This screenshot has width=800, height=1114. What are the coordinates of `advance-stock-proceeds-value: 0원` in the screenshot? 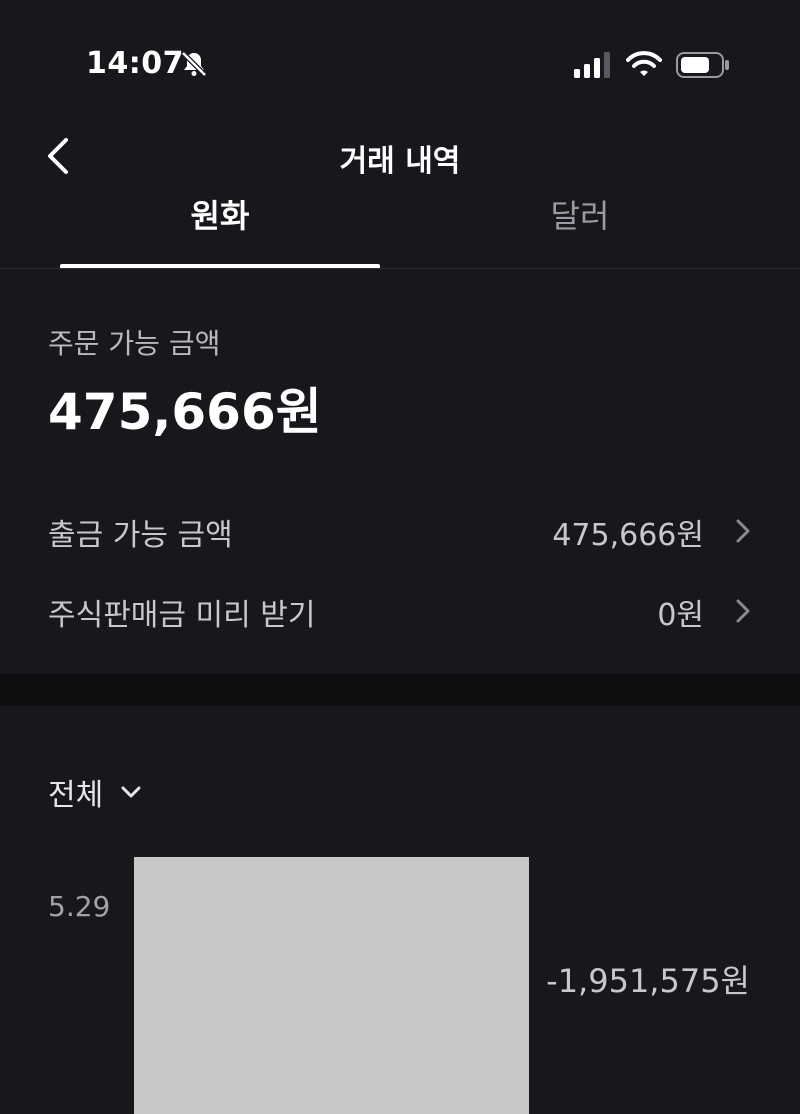 It's located at (680, 615).